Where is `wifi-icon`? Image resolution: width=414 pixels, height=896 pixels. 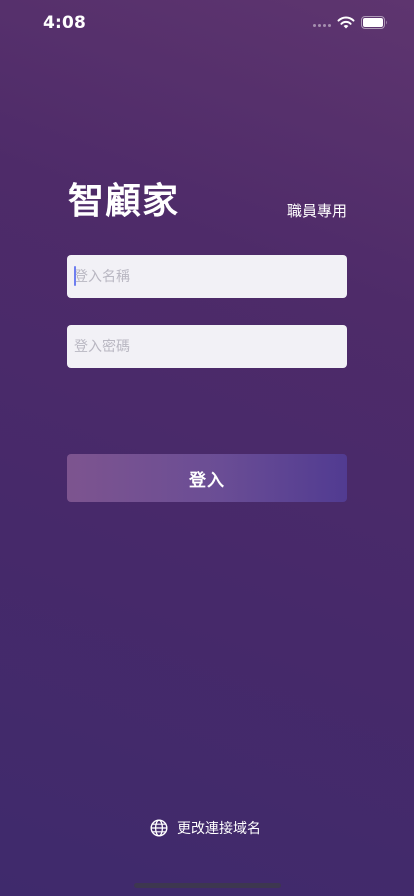
wifi-icon is located at coordinates (346, 22).